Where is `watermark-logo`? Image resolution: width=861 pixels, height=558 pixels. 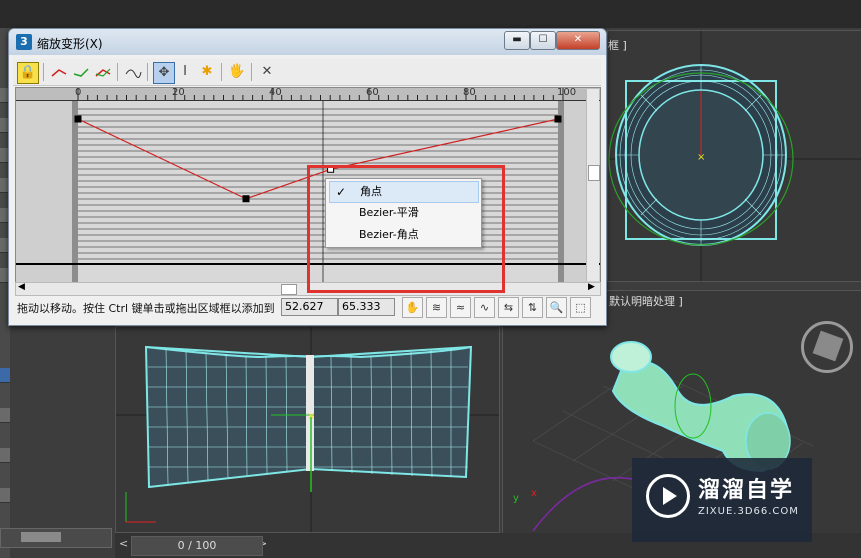
watermark-logo is located at coordinates (668, 496).